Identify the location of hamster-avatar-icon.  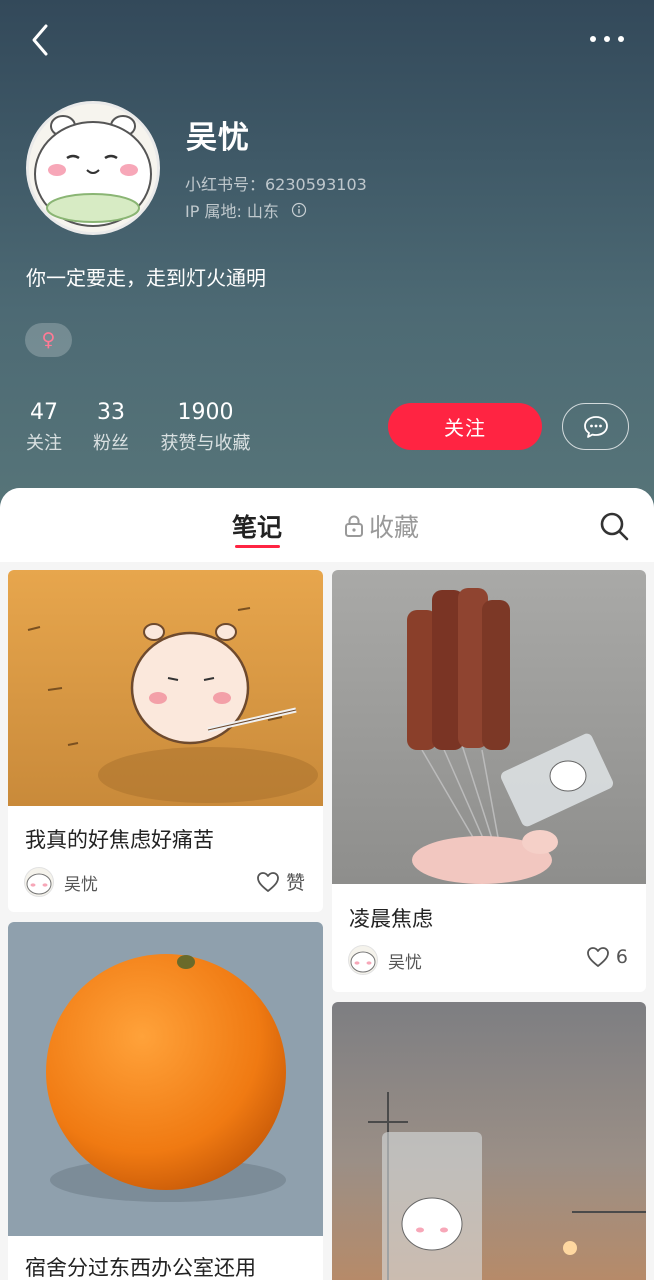
(93, 168).